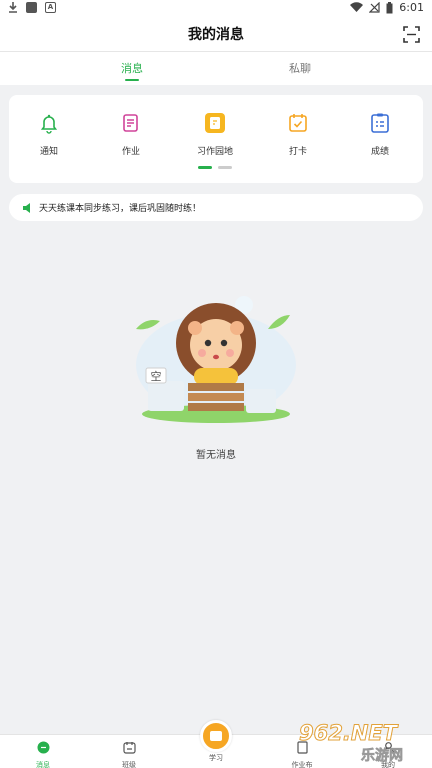  Describe the element at coordinates (380, 134) in the screenshot. I see `entry-scores: 成绩` at that location.